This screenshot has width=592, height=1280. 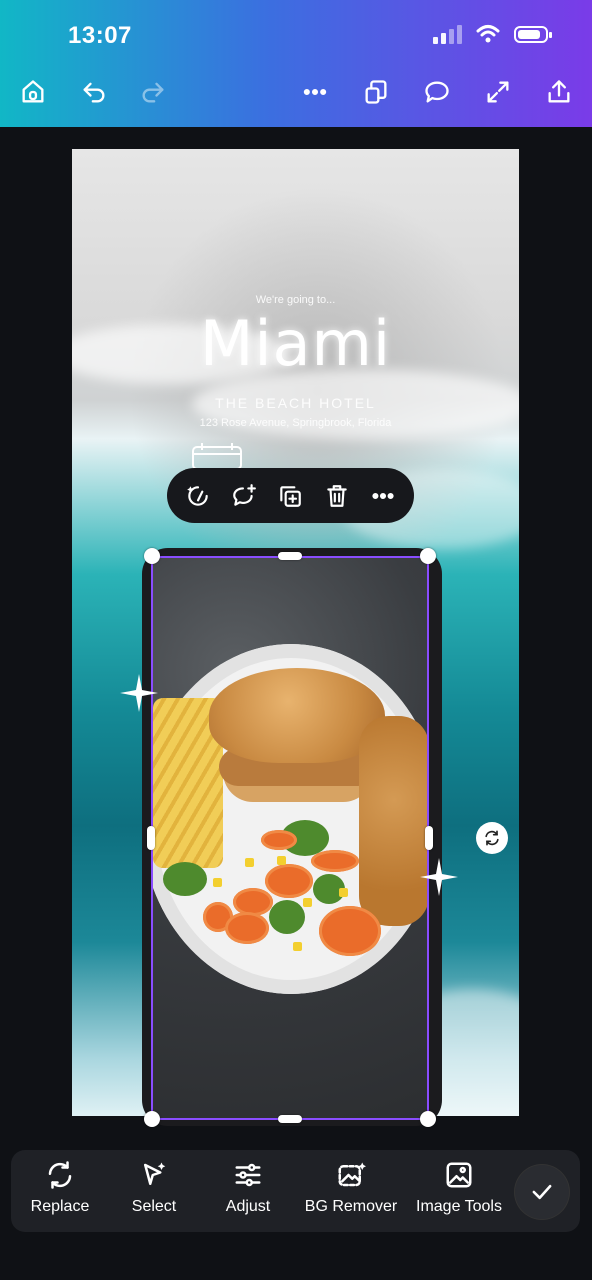 What do you see at coordinates (60, 1206) in the screenshot?
I see `tool-label: Replace` at bounding box center [60, 1206].